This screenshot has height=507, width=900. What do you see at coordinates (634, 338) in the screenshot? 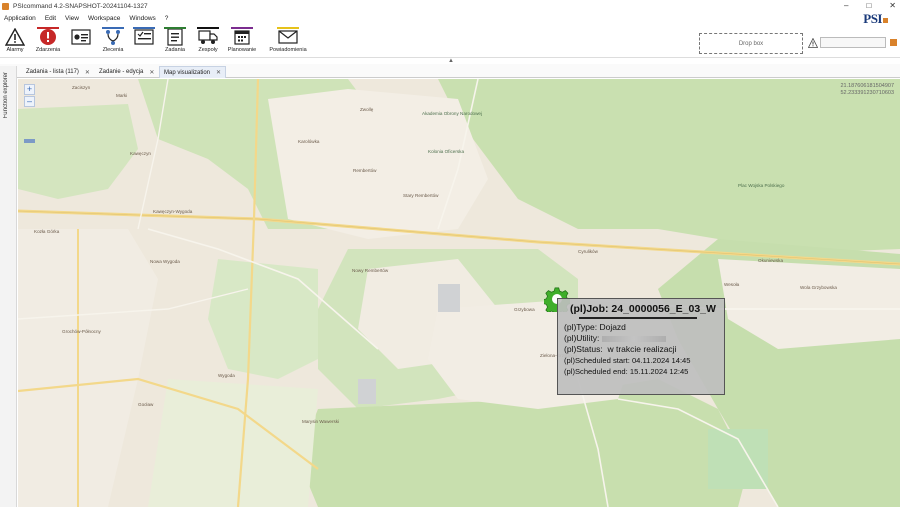
I see `popup-utility-redacted` at bounding box center [634, 338].